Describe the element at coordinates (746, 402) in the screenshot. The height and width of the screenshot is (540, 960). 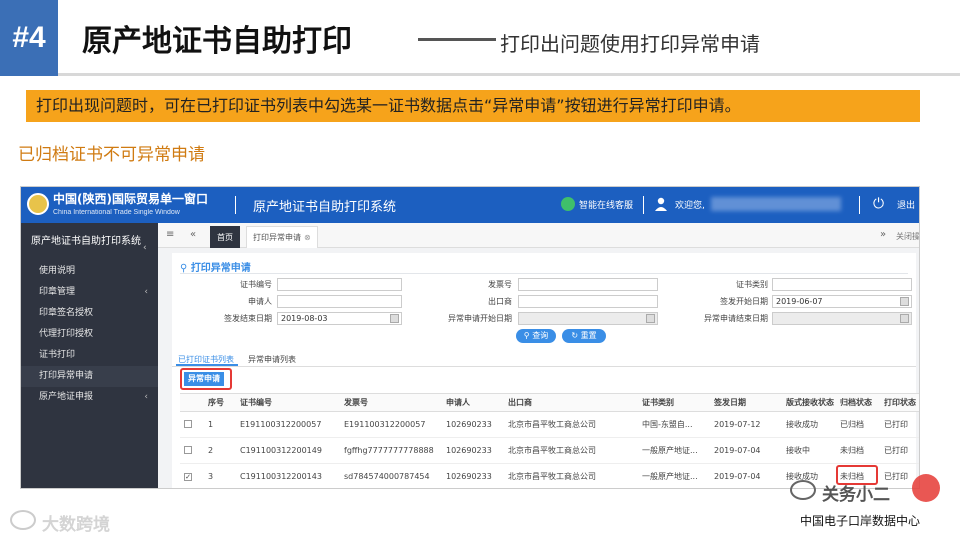
I see `col-issue-date: 签发日期` at that location.